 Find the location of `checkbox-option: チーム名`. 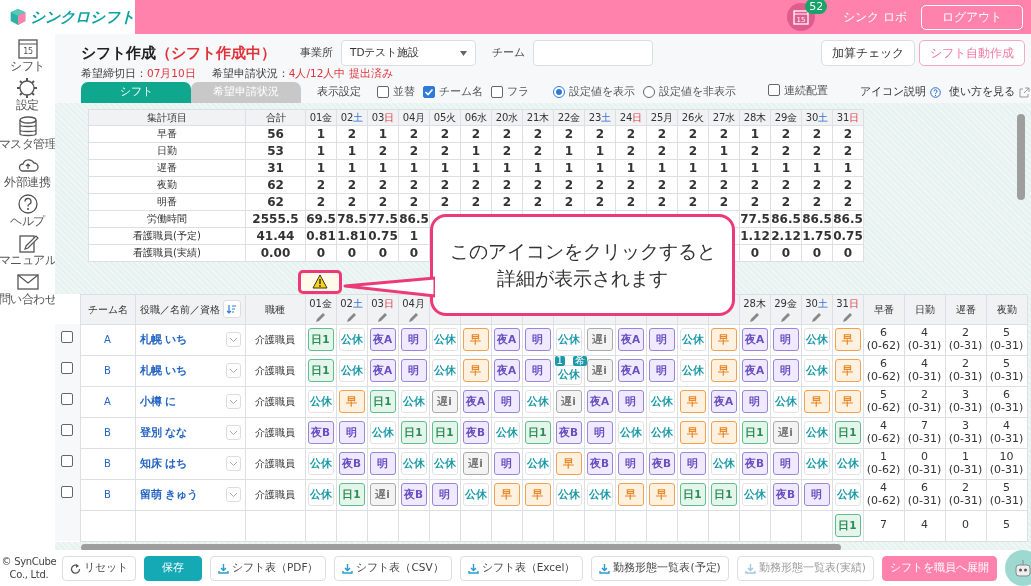

checkbox-option: チーム名 is located at coordinates (453, 92).